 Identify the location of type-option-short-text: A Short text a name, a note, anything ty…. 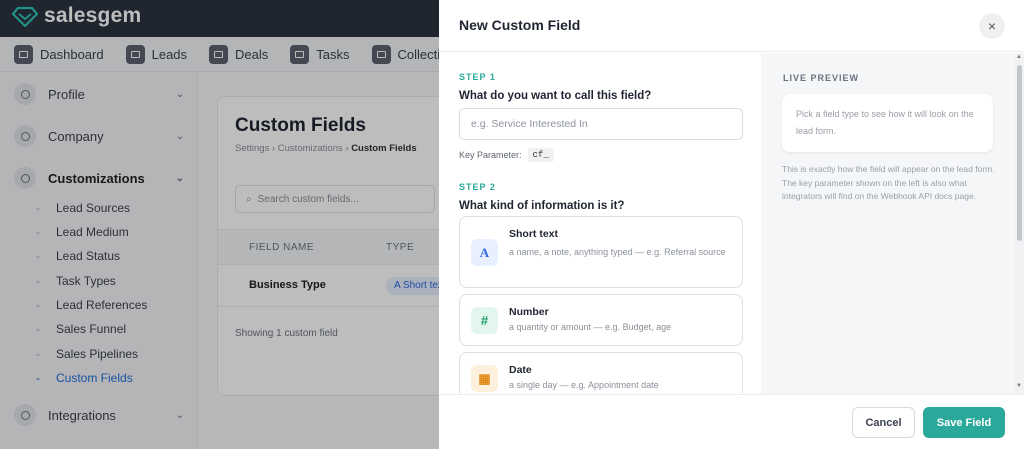
(601, 252).